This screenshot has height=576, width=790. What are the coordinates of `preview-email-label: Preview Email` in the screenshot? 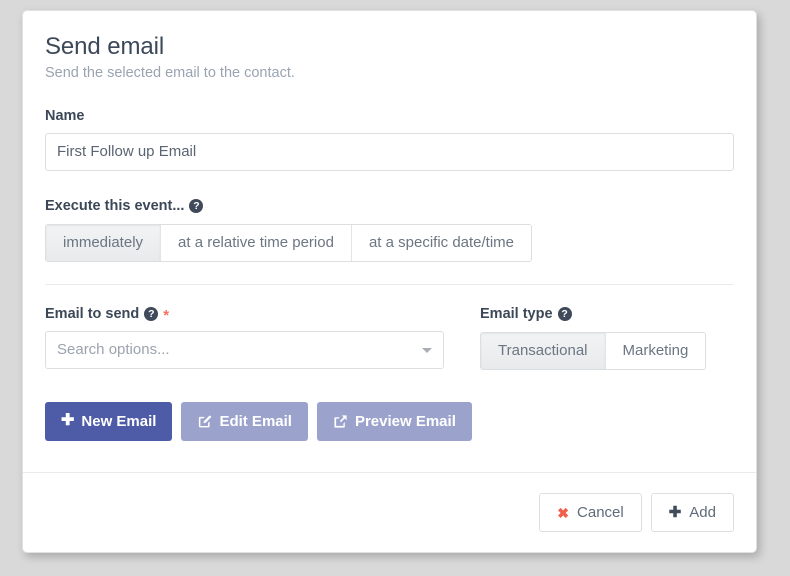 It's located at (405, 421).